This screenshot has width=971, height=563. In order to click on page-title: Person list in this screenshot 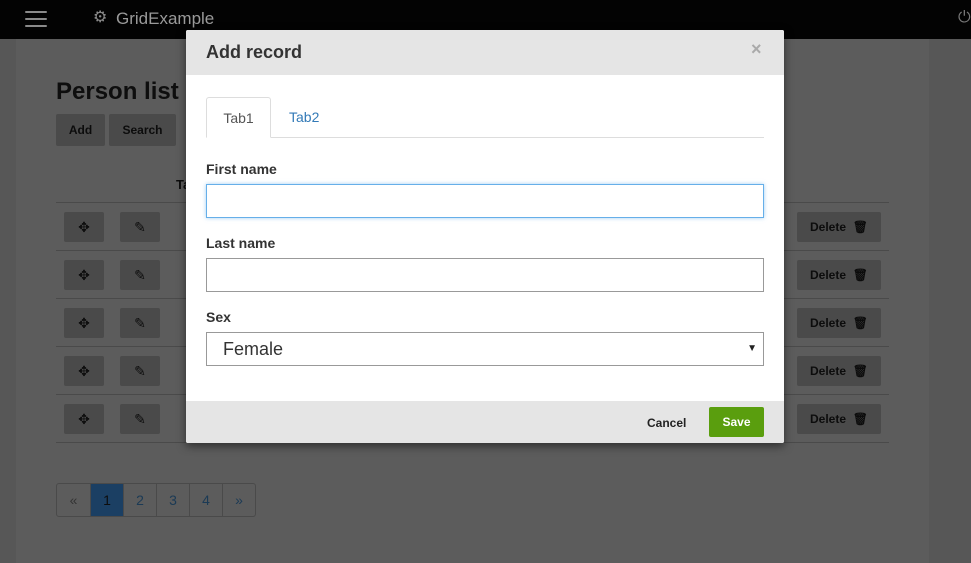, I will do `click(117, 91)`.